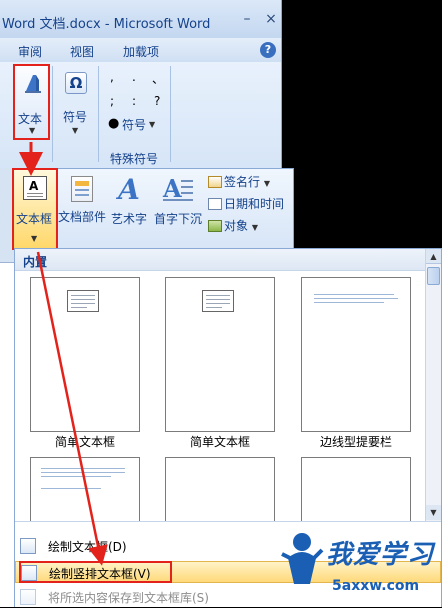 This screenshot has height=608, width=442. What do you see at coordinates (35, 209) in the screenshot?
I see `textbox-button: A 文本框 ▼` at bounding box center [35, 209].